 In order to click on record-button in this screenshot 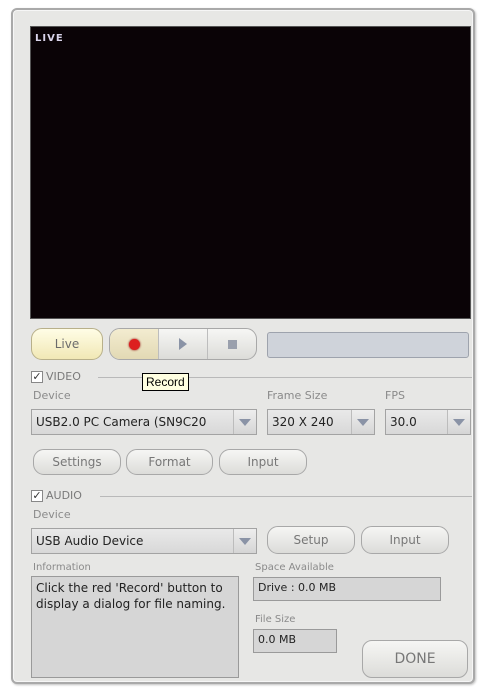, I will do `click(134, 344)`.